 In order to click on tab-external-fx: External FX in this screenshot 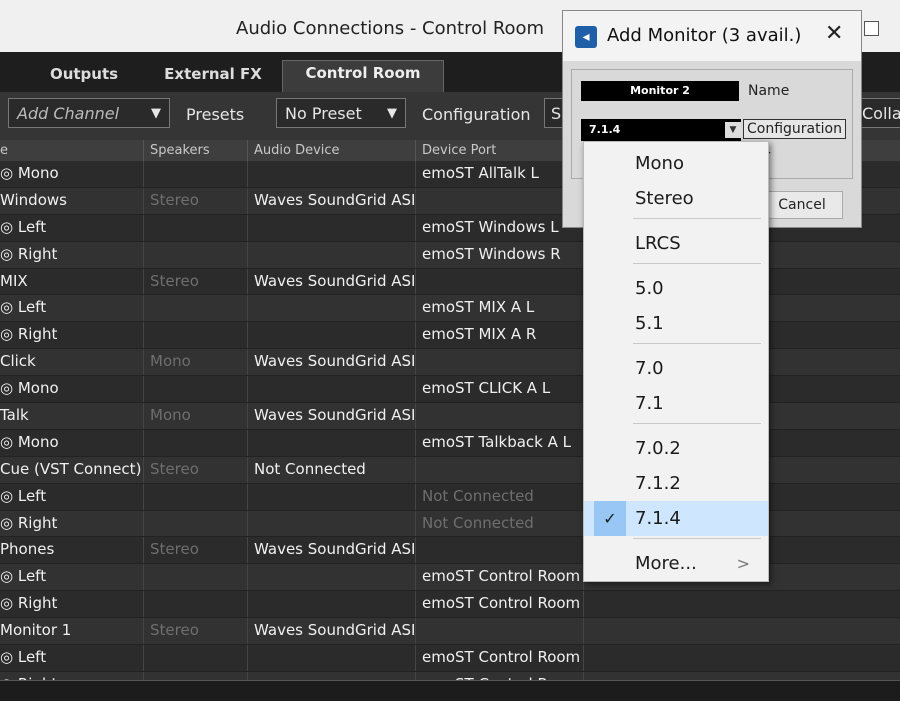, I will do `click(213, 77)`.